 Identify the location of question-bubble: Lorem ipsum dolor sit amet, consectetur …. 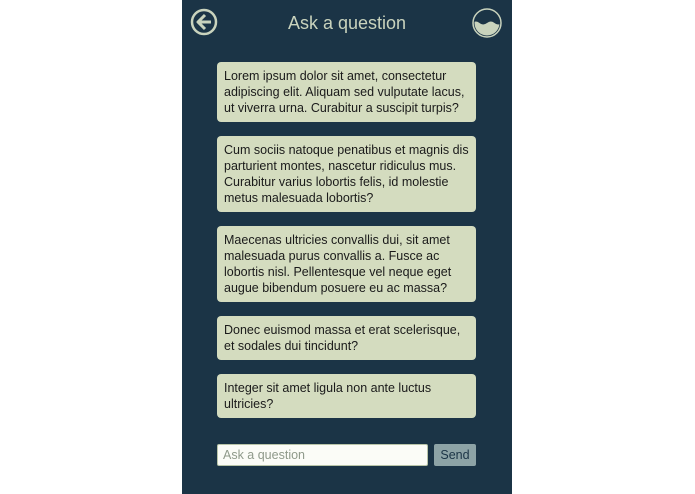
(346, 92).